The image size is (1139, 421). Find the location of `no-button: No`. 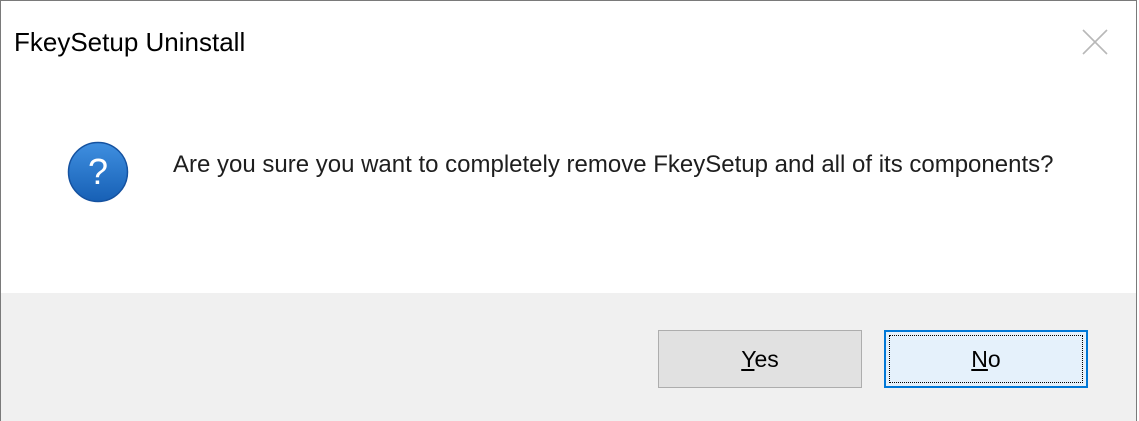

no-button: No is located at coordinates (986, 359).